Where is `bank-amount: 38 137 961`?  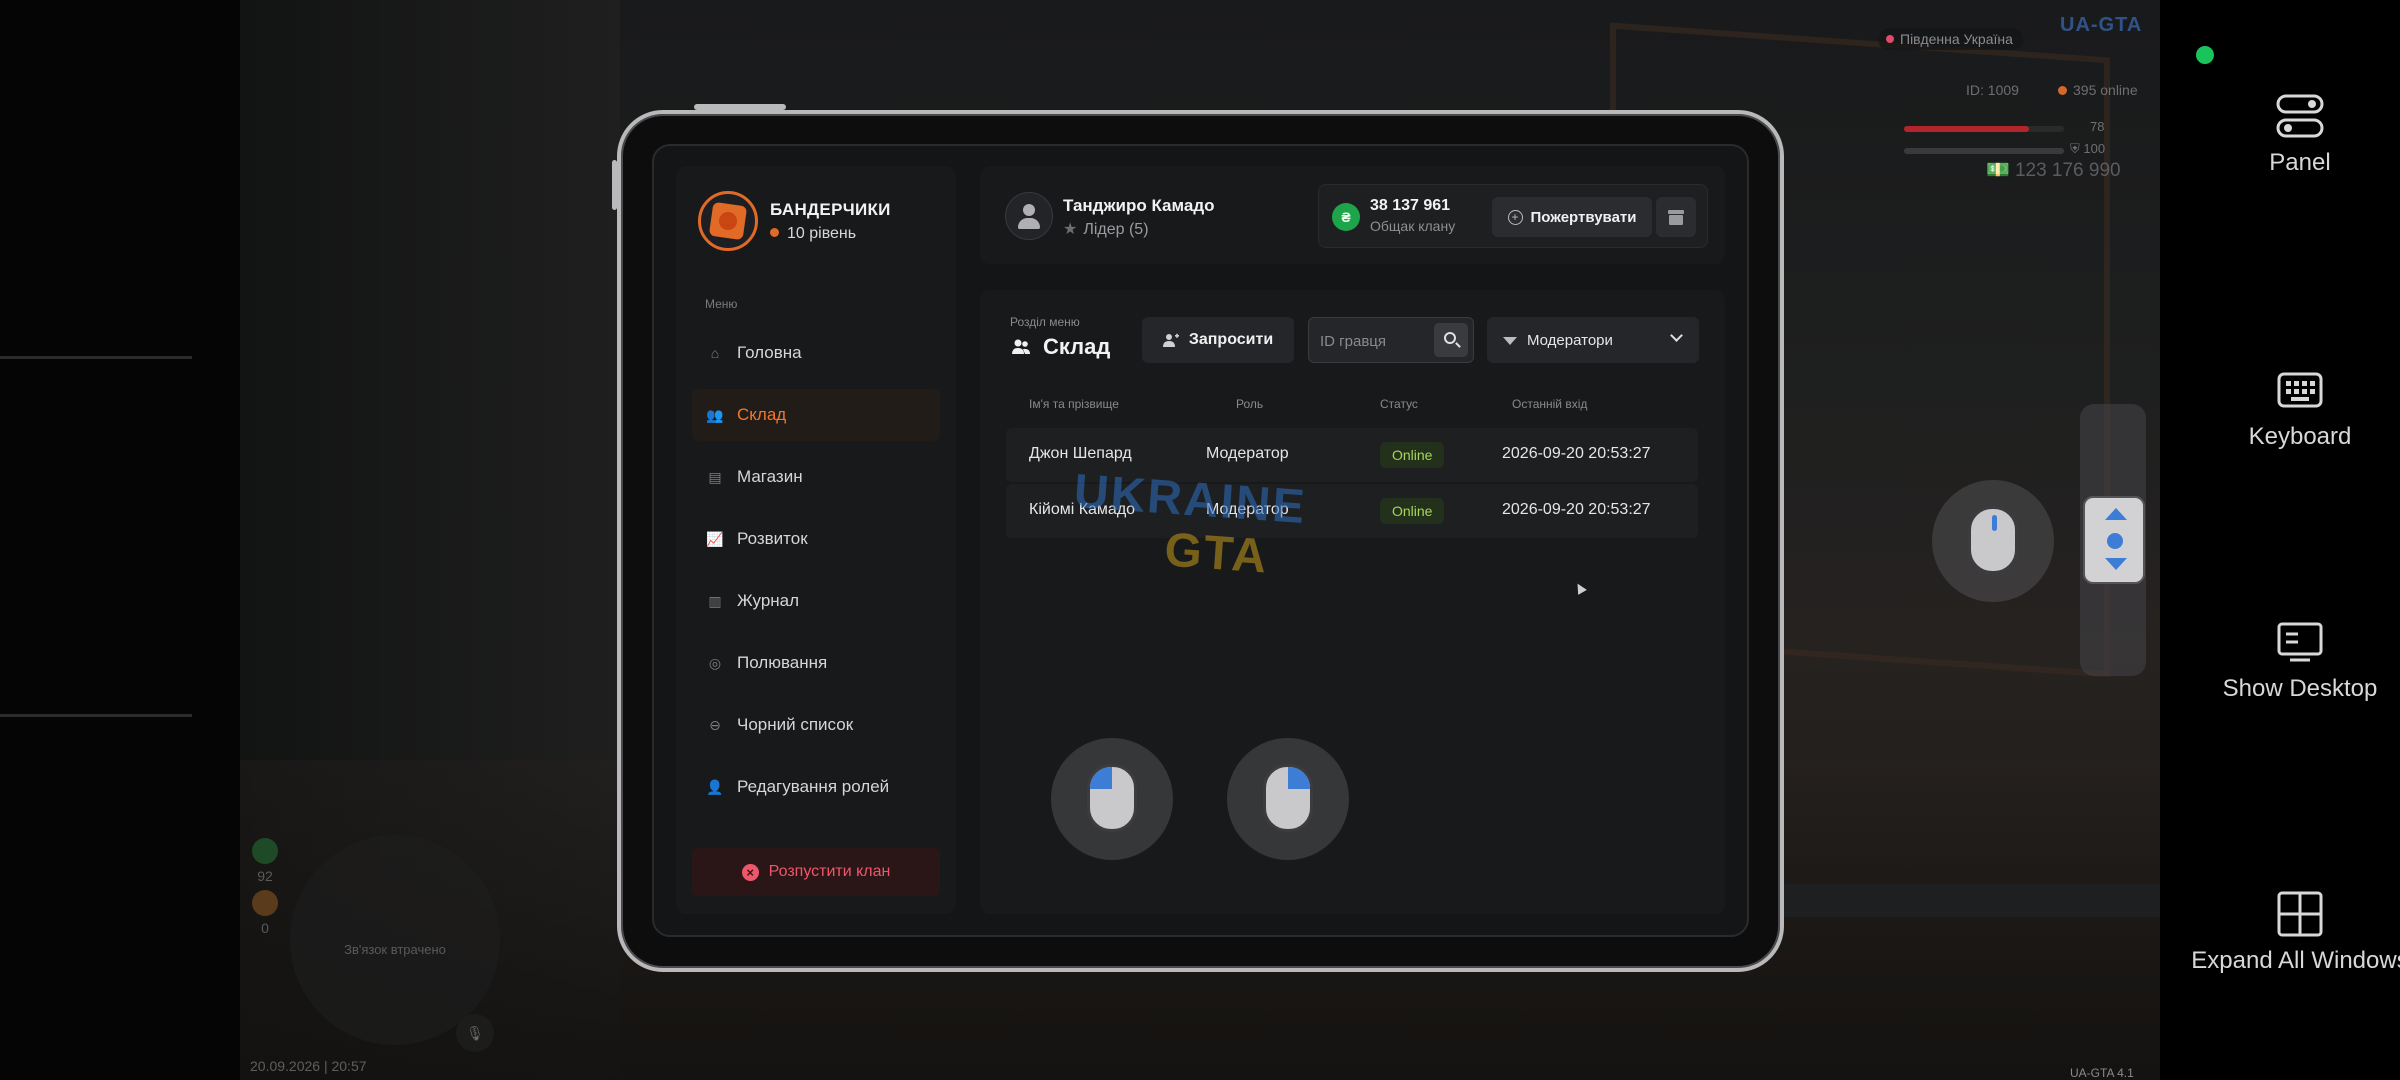
bank-amount: 38 137 961 is located at coordinates (1410, 205).